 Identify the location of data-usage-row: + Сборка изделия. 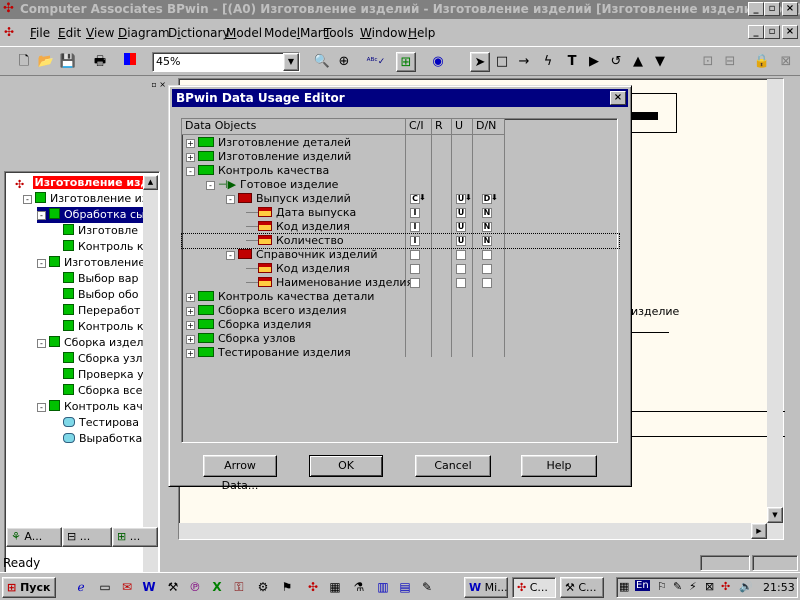
(400, 325).